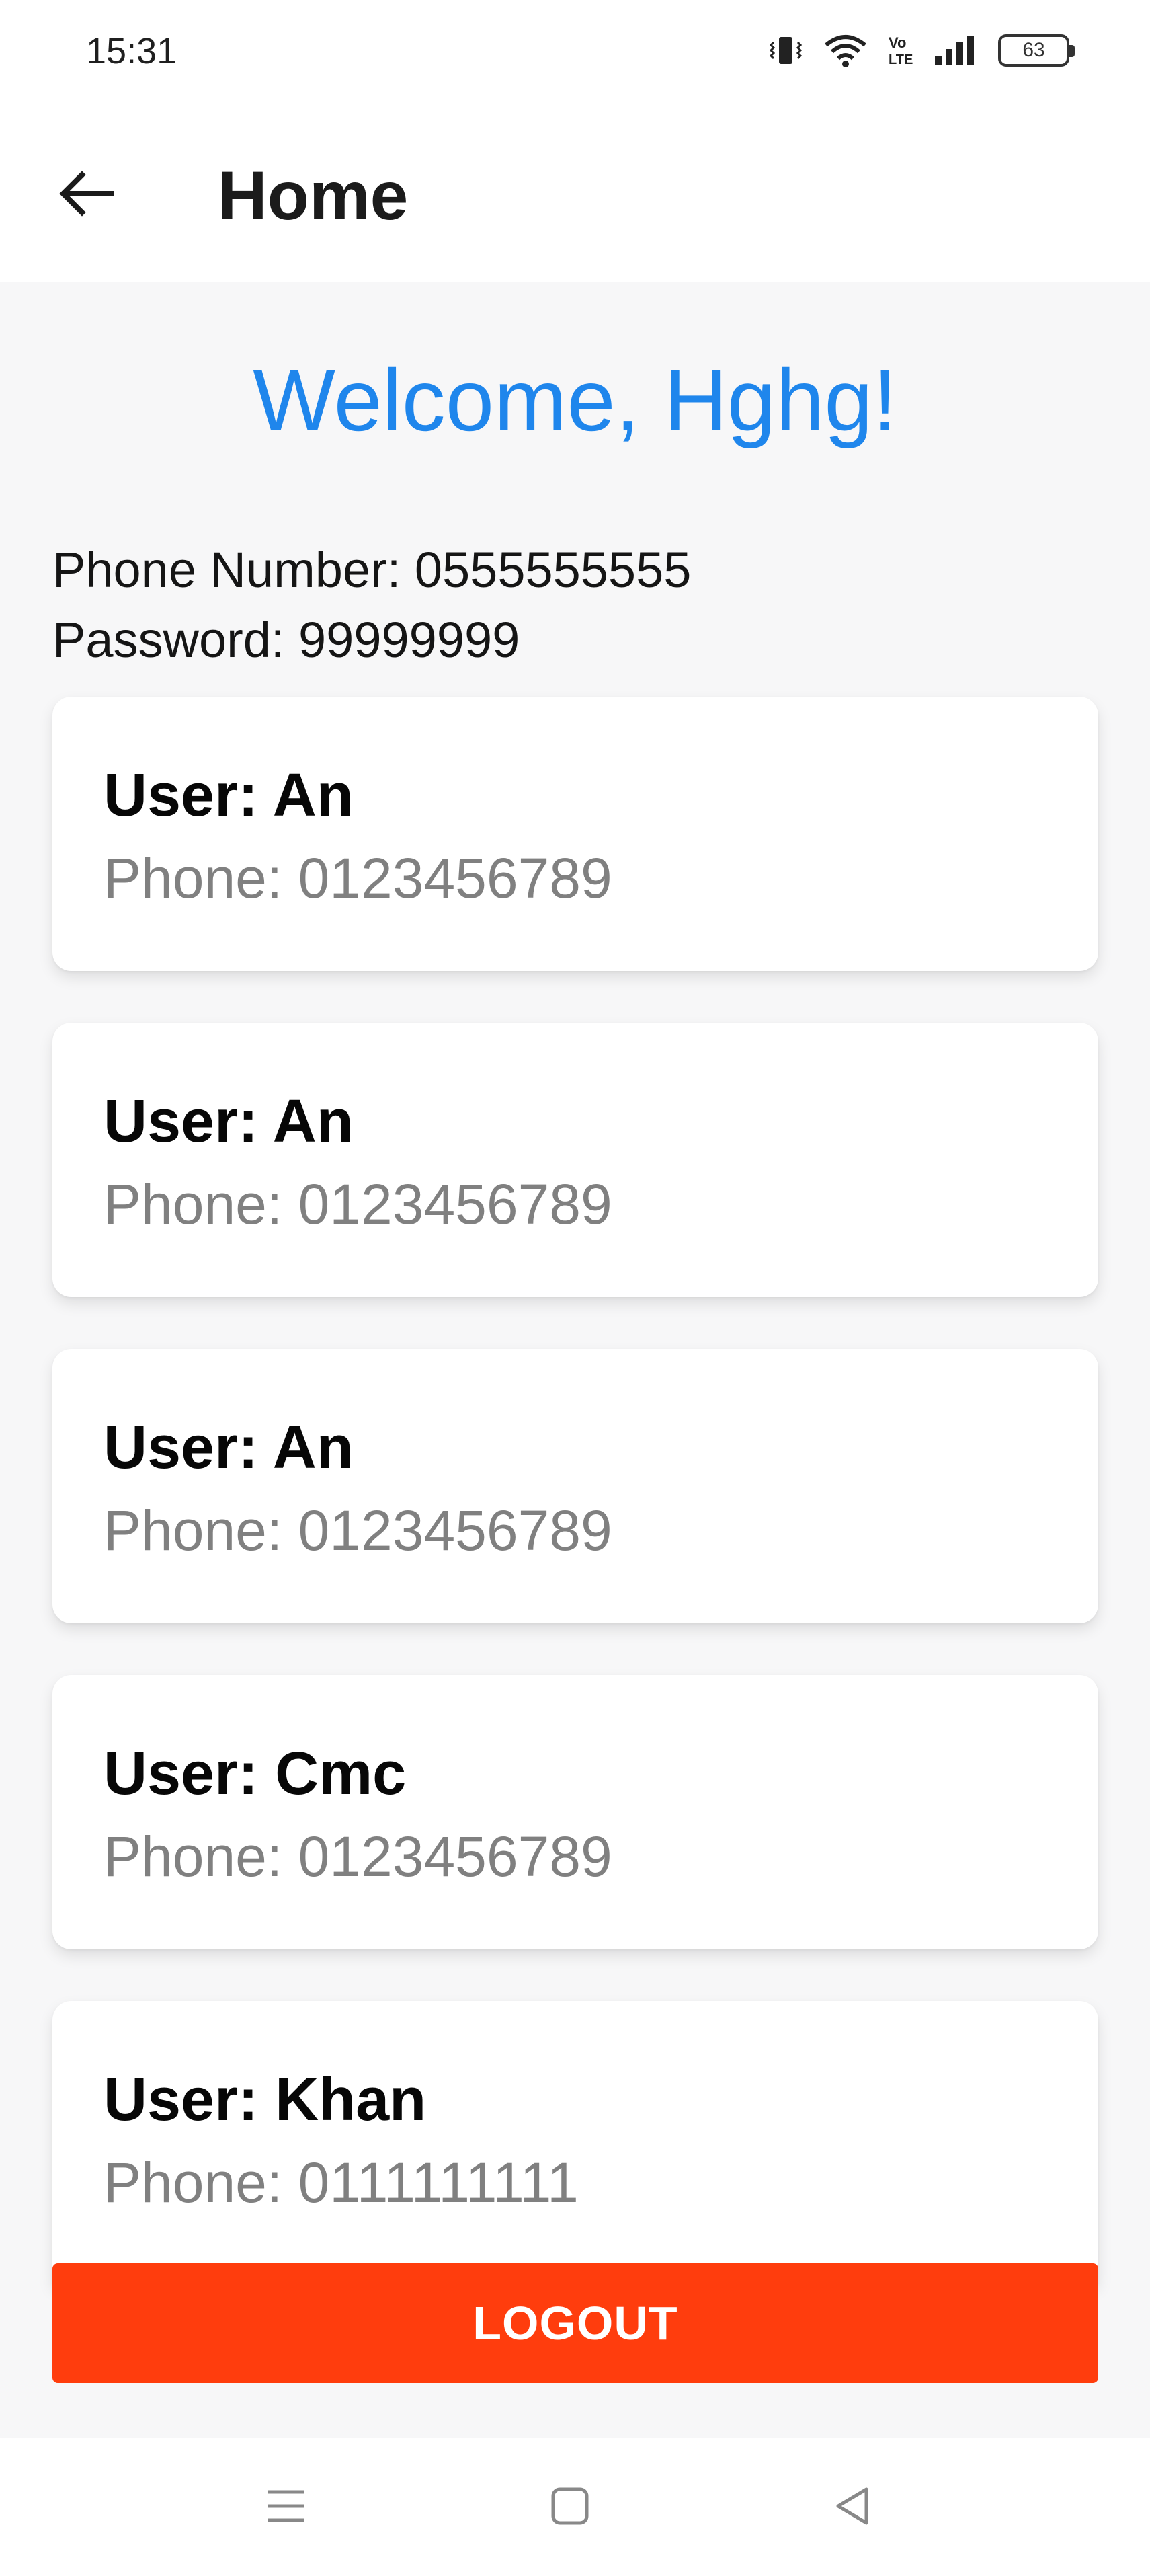 The height and width of the screenshot is (2576, 1150). I want to click on vibrate-icon, so click(786, 51).